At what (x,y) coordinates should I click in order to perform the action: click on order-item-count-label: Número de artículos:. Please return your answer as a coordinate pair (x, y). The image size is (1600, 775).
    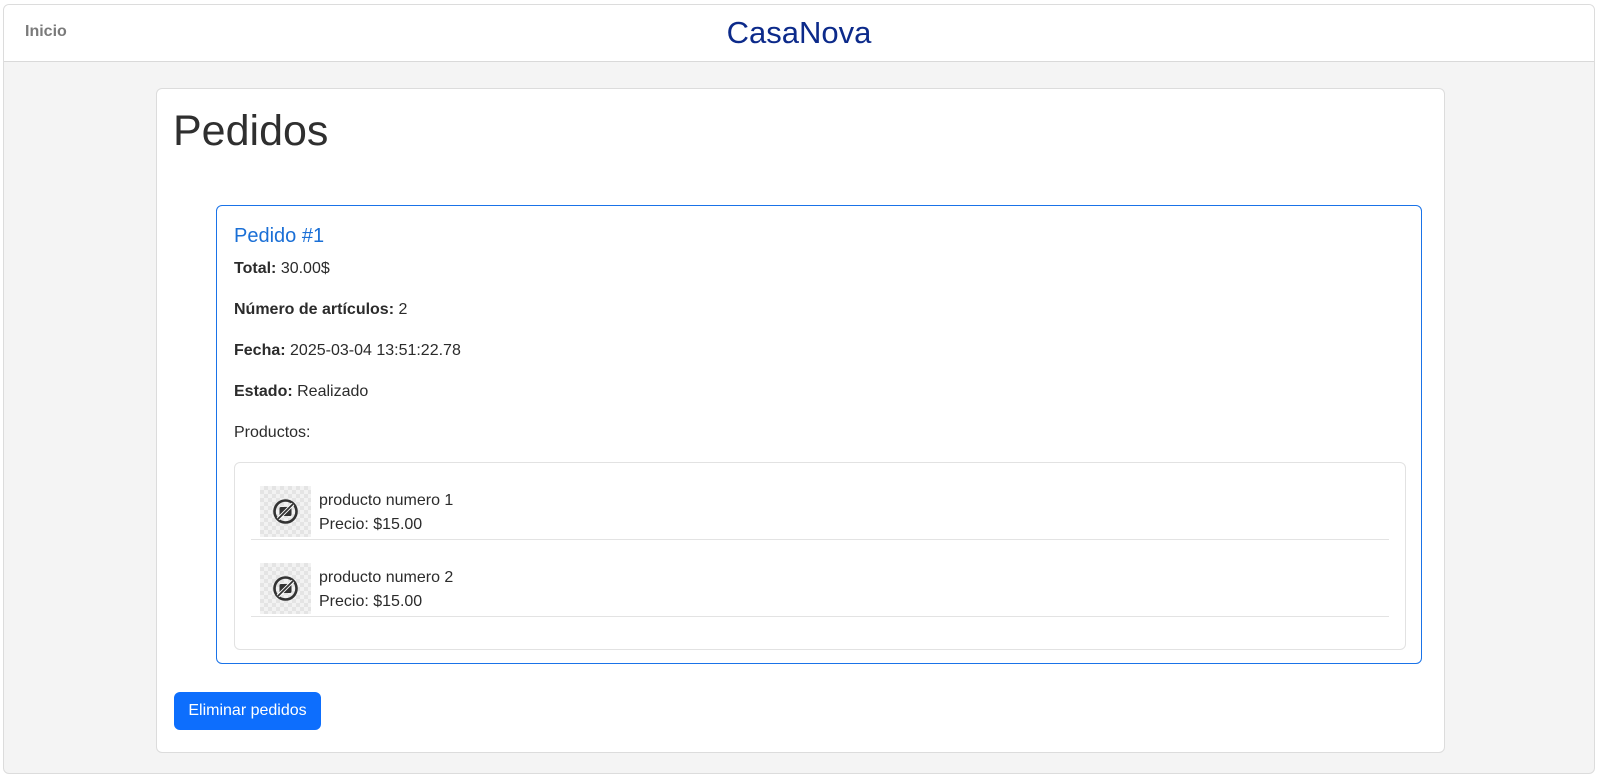
    Looking at the image, I should click on (314, 309).